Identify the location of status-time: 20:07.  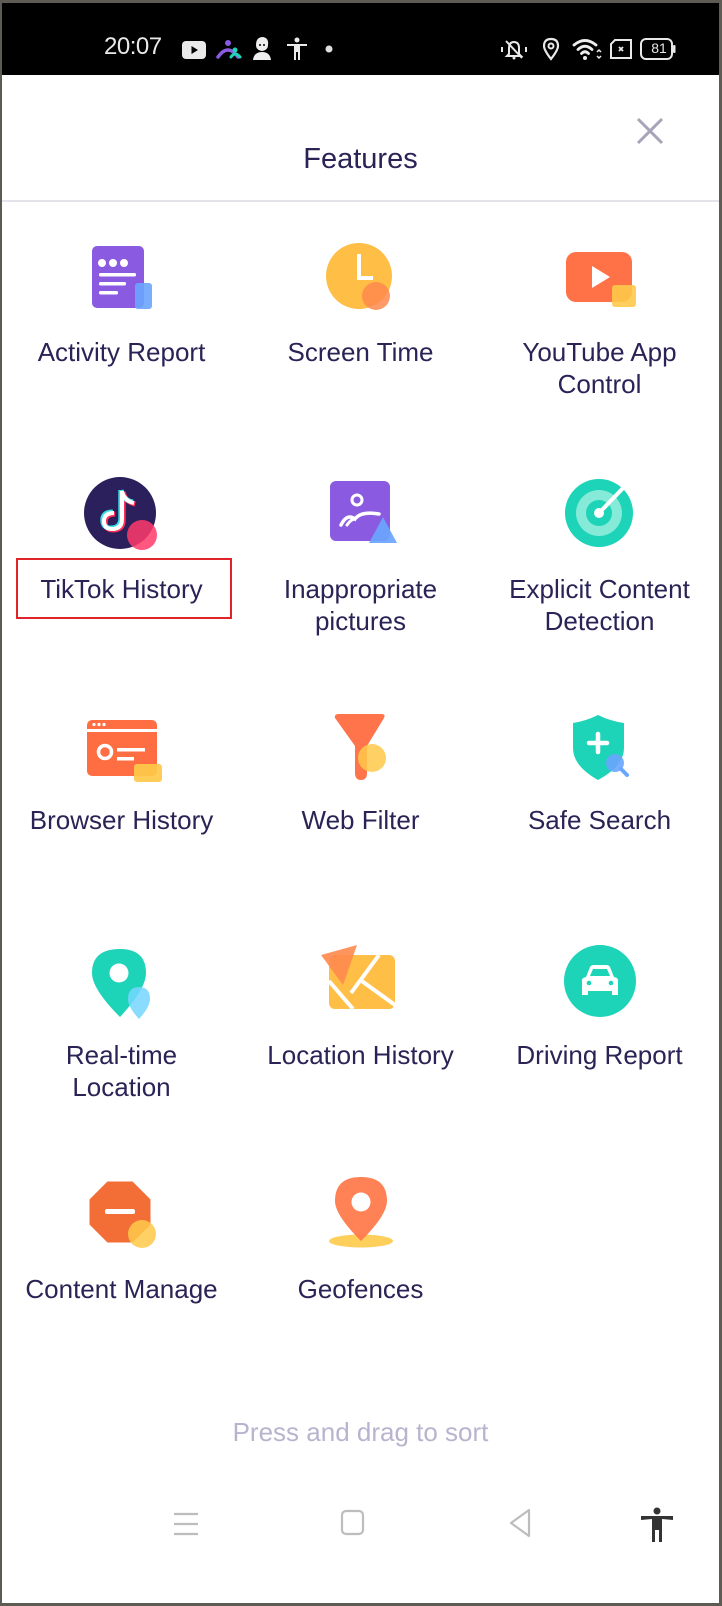
(133, 46).